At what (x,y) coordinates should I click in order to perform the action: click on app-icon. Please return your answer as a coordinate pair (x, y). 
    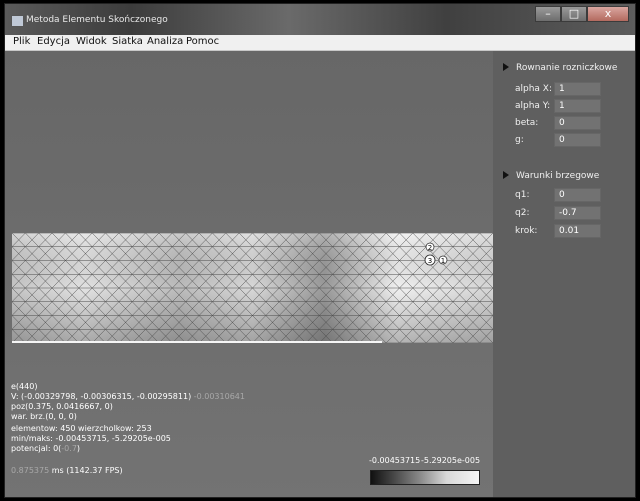
    Looking at the image, I should click on (17, 21).